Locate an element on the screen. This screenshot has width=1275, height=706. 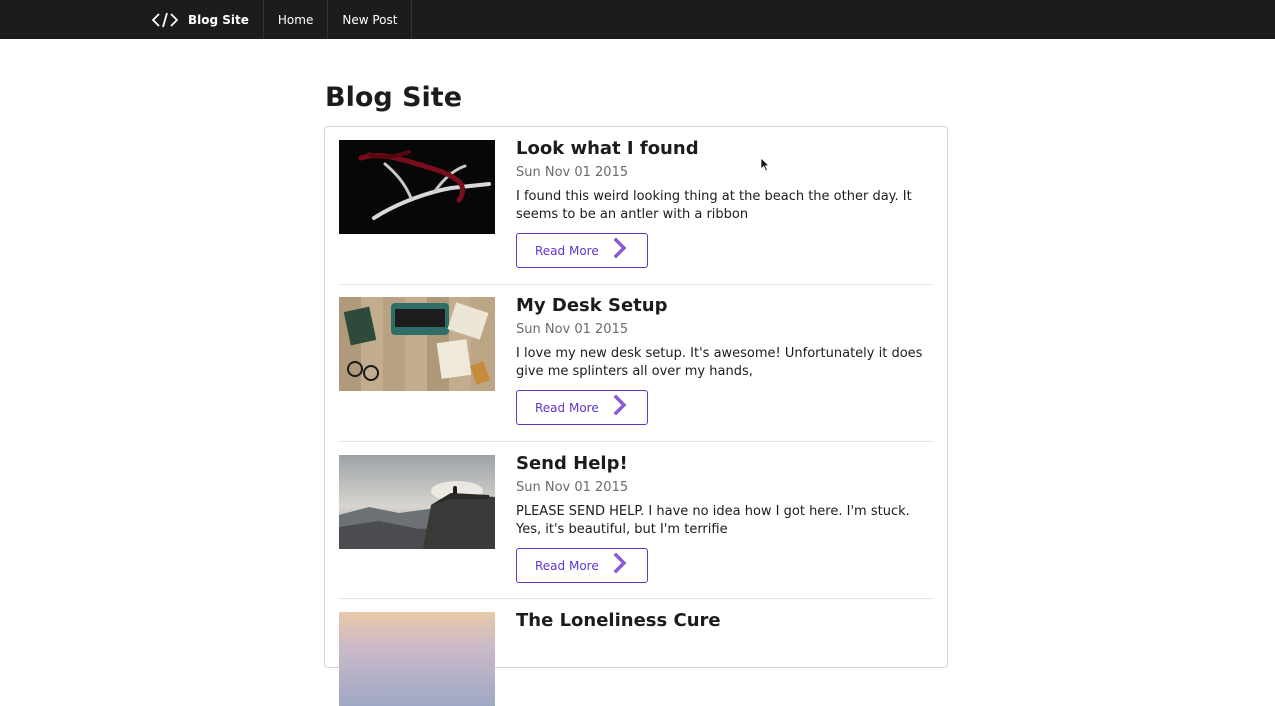
post-image-antler is located at coordinates (417, 187).